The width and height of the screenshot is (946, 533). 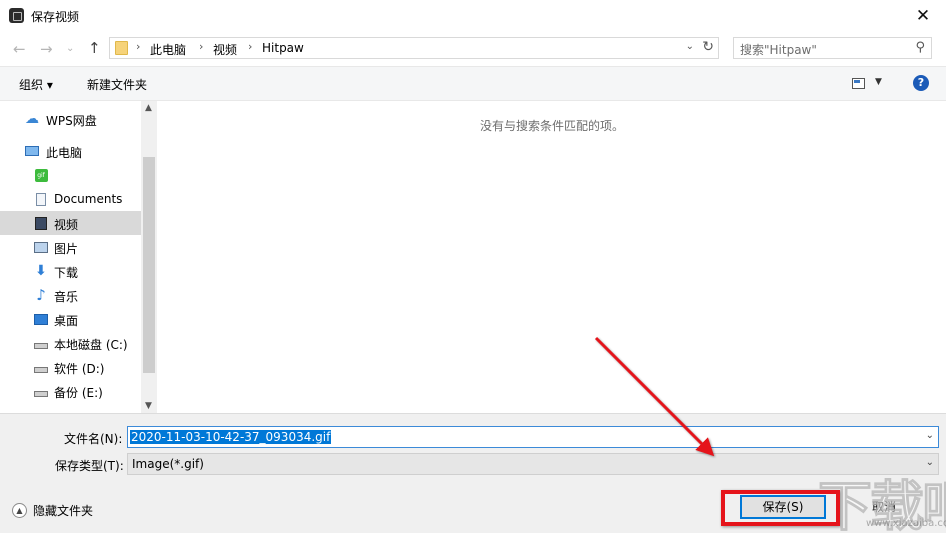 What do you see at coordinates (66, 273) in the screenshot?
I see `sidebar-item-label: 下载` at bounding box center [66, 273].